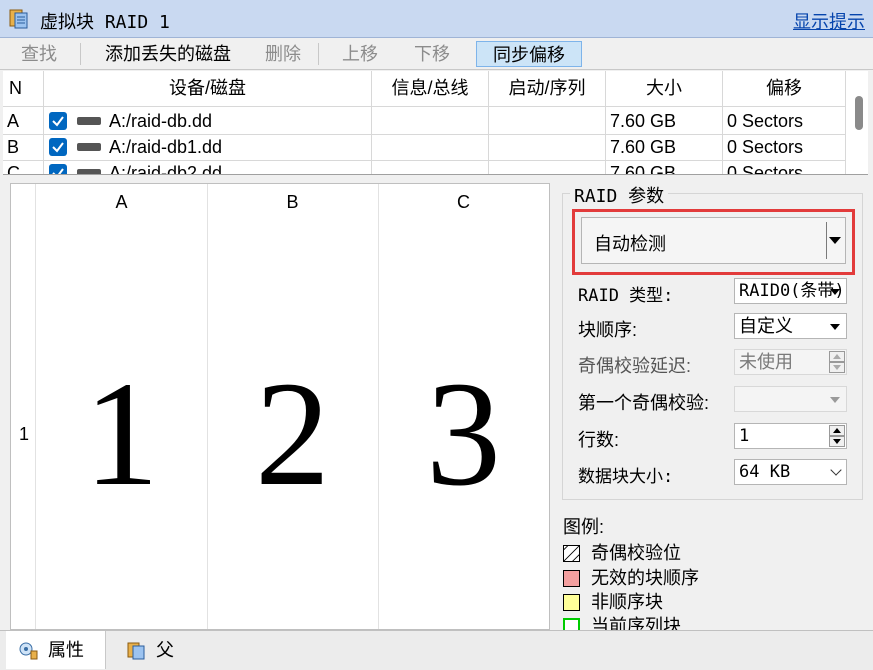 This screenshot has width=873, height=670. I want to click on bottom-tab-bar: 属性 父, so click(436, 650).